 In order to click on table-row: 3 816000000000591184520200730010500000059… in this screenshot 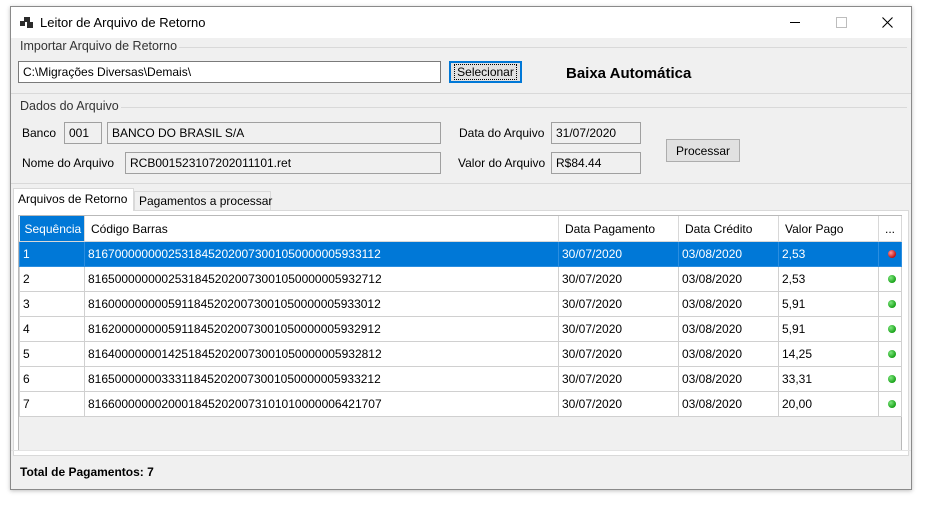, I will do `click(460, 304)`.